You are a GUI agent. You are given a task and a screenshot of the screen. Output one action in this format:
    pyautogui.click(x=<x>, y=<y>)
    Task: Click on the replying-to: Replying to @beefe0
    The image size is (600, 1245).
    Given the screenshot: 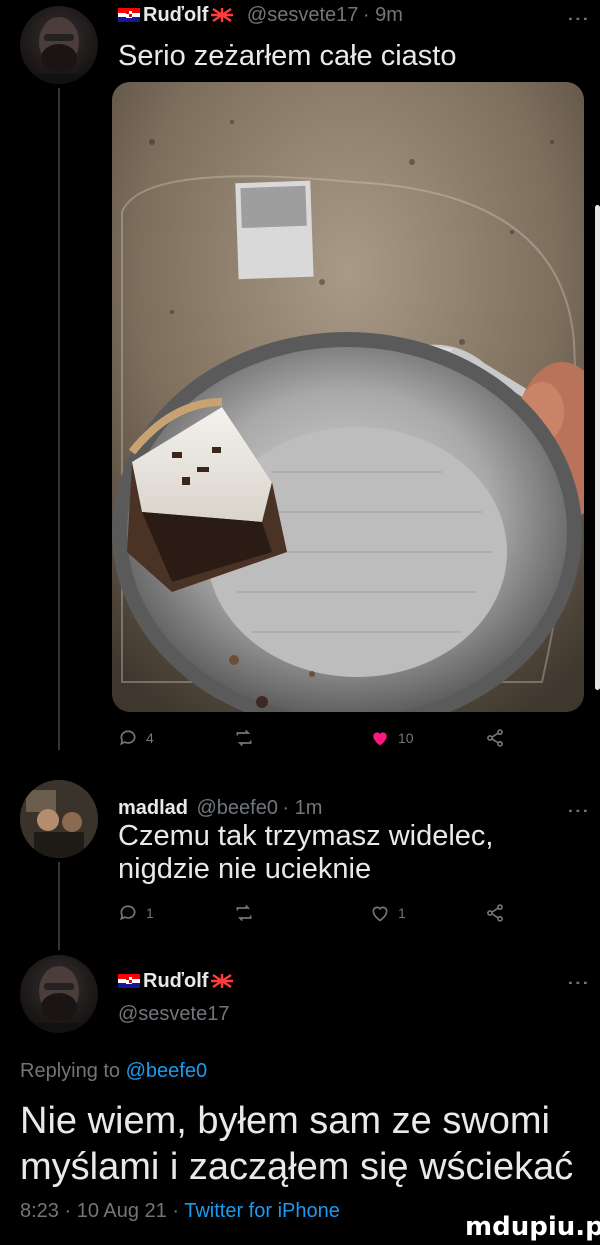 What is the action you would take?
    pyautogui.click(x=113, y=1071)
    